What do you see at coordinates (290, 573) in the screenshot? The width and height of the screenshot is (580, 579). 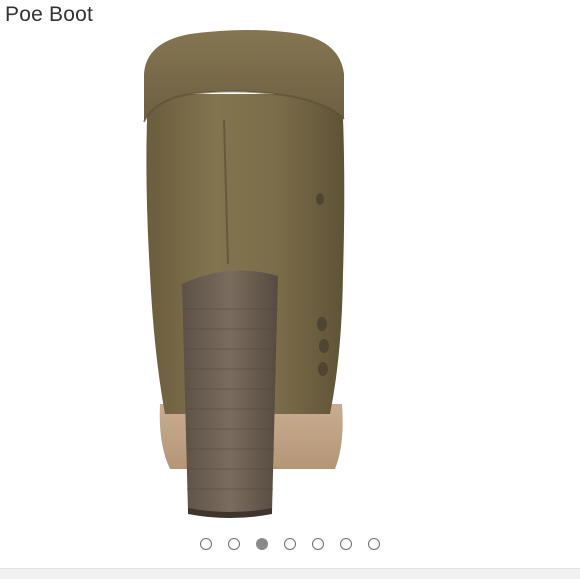 I see `bottom-bar` at bounding box center [290, 573].